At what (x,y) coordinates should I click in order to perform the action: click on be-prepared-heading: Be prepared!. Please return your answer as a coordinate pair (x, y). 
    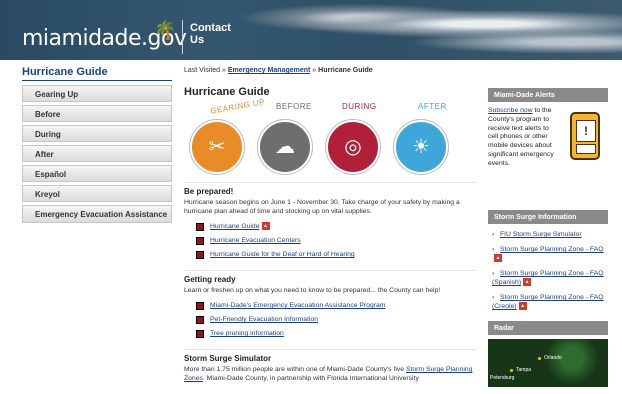
    Looking at the image, I should click on (209, 191).